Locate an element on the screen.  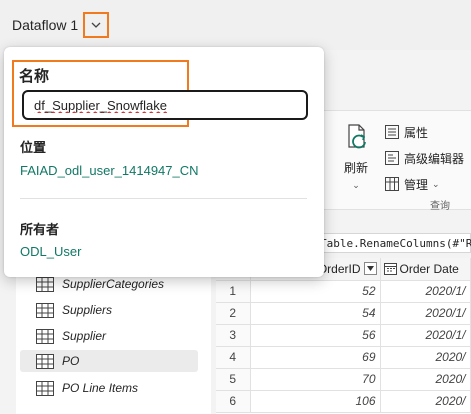
manage-button: 管理 ⌄ is located at coordinates (412, 184).